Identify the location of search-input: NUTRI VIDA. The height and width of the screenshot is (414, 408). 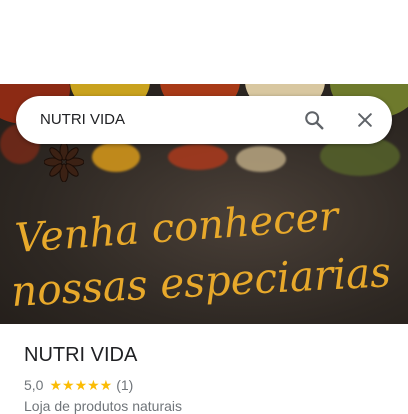
(160, 120).